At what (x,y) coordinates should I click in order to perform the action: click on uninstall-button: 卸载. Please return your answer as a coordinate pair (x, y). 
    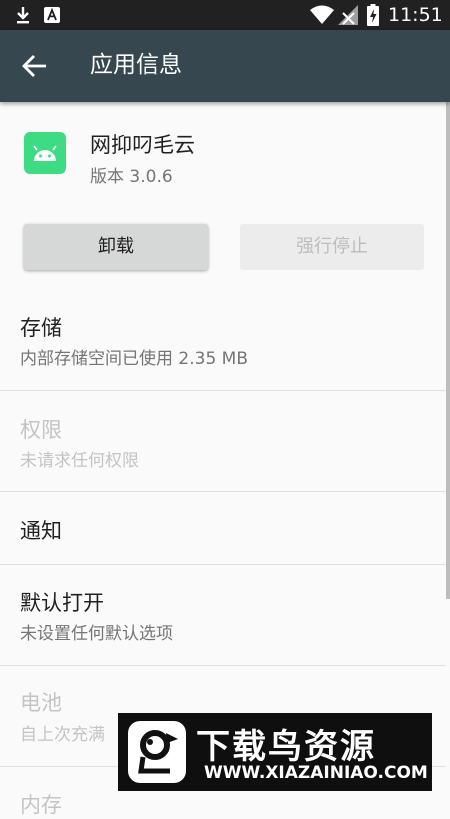
    Looking at the image, I should click on (116, 247).